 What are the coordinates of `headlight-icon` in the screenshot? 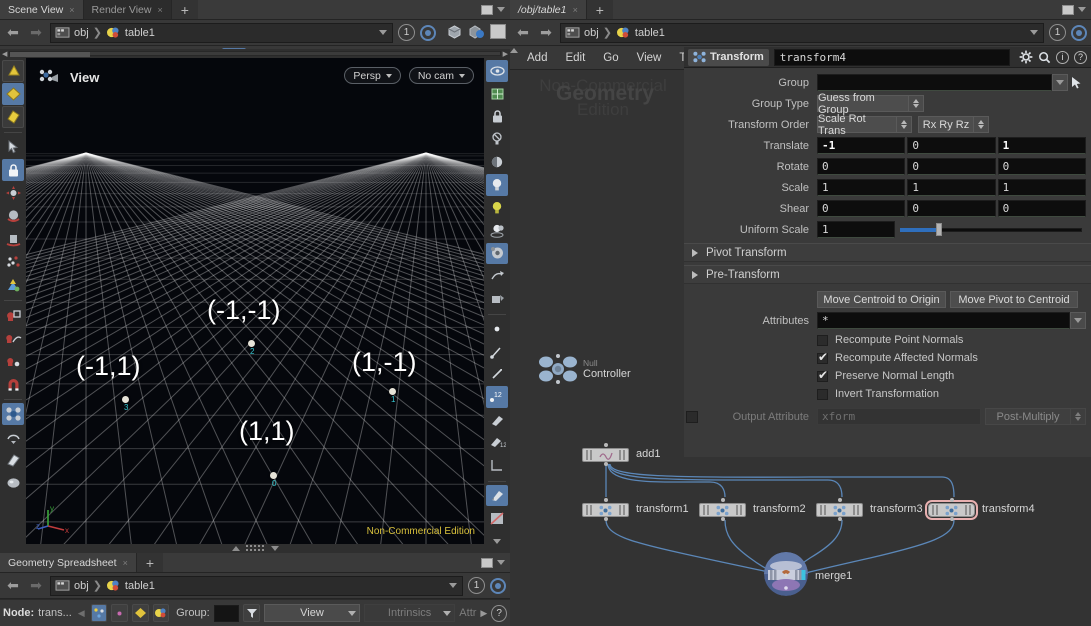 It's located at (497, 185).